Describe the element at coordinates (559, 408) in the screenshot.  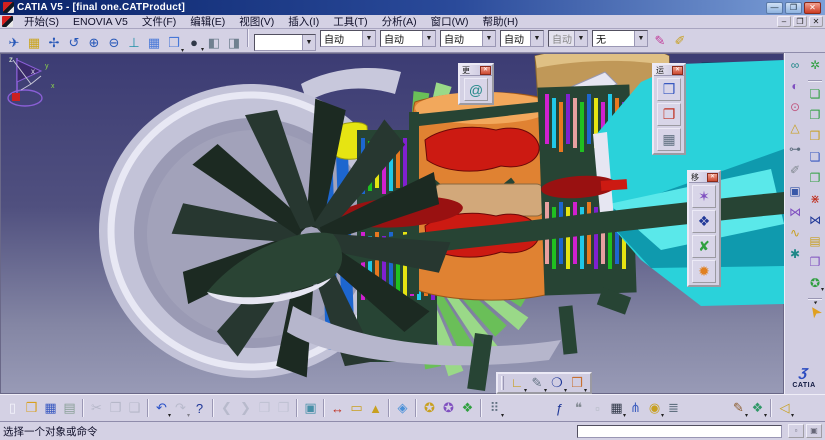
I see `formula-fx-icon: ƒ` at that location.